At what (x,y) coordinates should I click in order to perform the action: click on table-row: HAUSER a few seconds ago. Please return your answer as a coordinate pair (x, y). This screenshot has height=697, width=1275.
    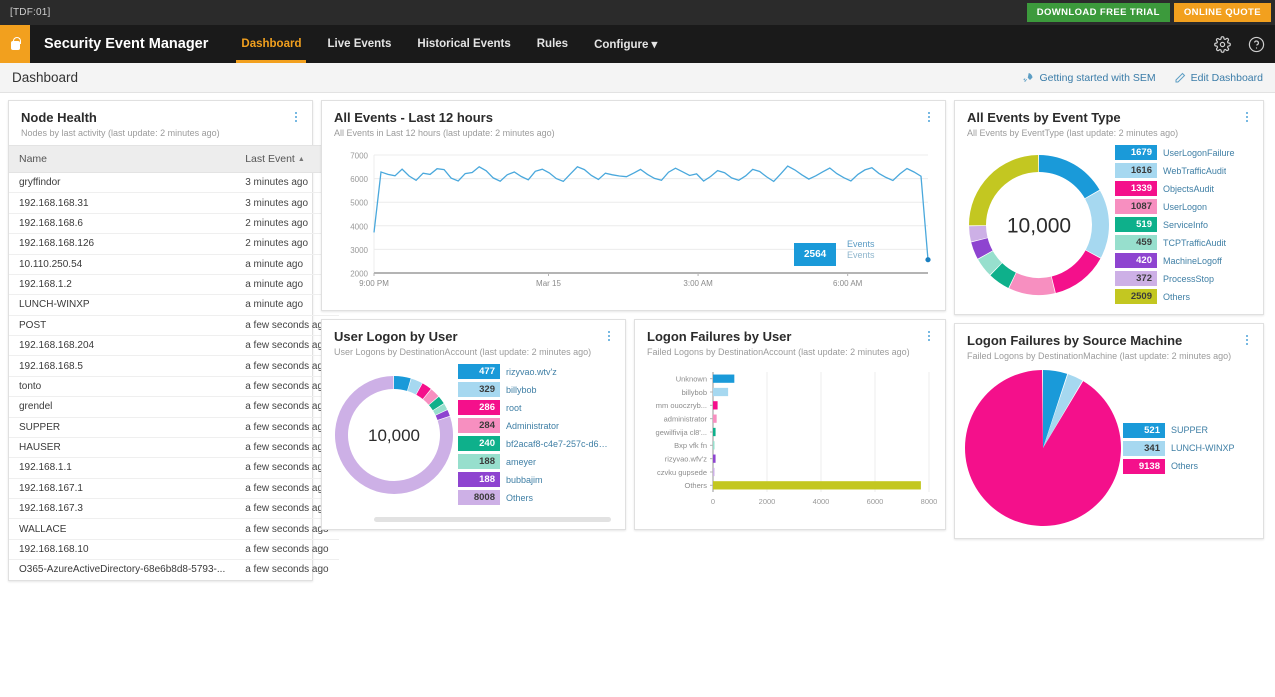
    Looking at the image, I should click on (174, 448).